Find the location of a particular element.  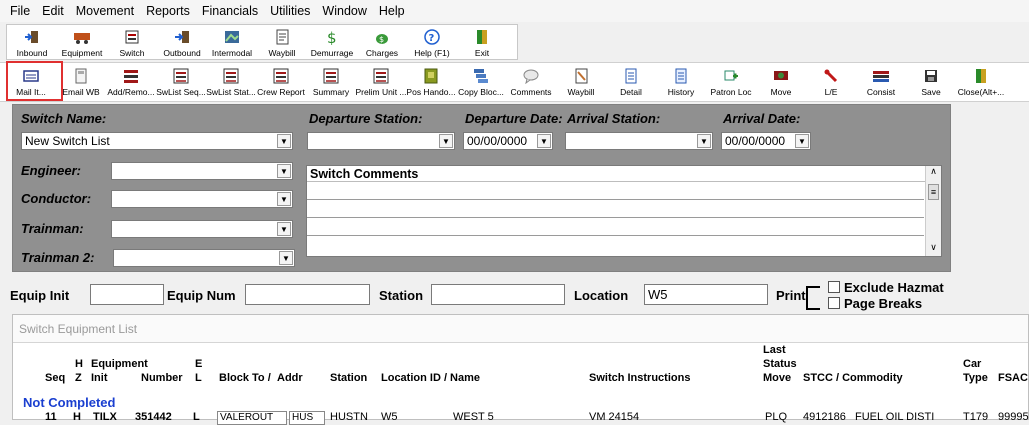

menu-file: File is located at coordinates (20, 11).